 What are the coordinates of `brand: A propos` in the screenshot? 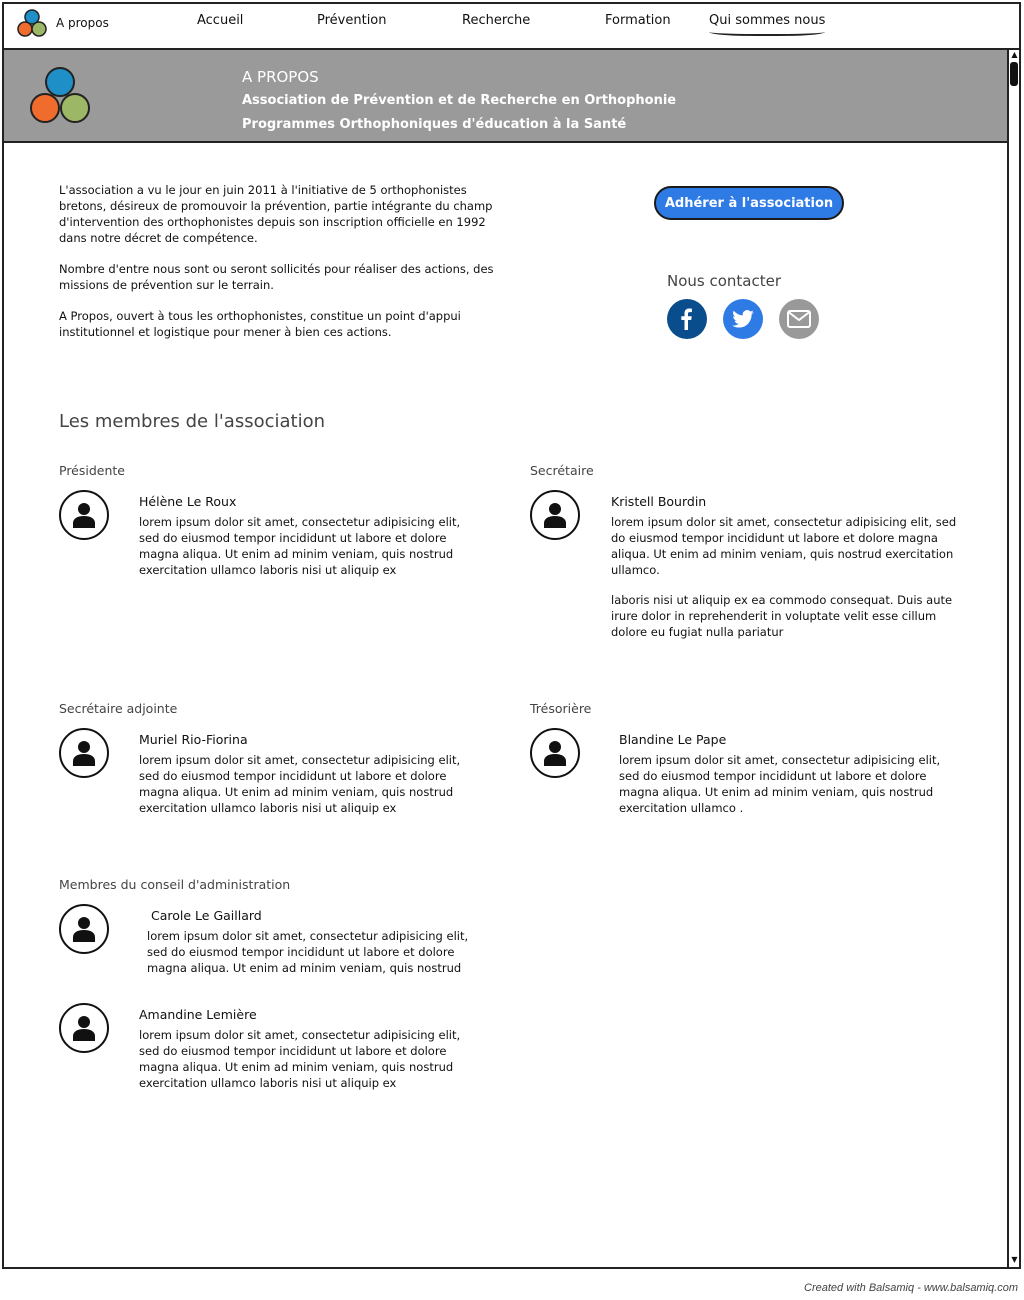 It's located at (62, 23).